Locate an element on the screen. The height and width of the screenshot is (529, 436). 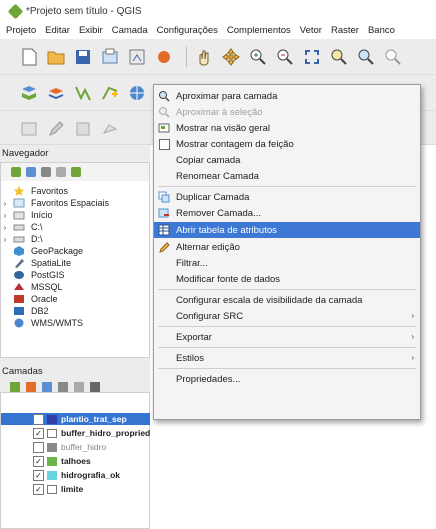
filter-legend-icon is located at coordinates (63, 387).